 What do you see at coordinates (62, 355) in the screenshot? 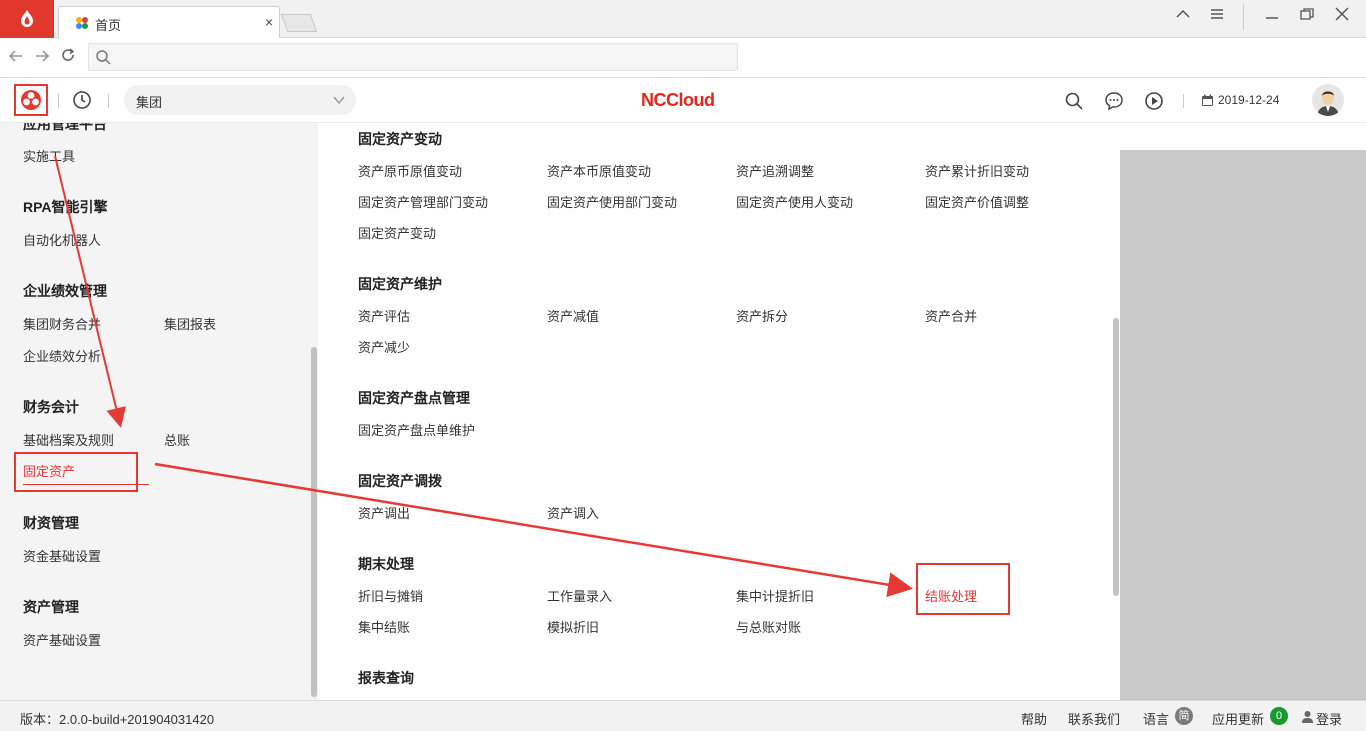
I see `menu-item-performance-analysis: 企业绩效分析` at bounding box center [62, 355].